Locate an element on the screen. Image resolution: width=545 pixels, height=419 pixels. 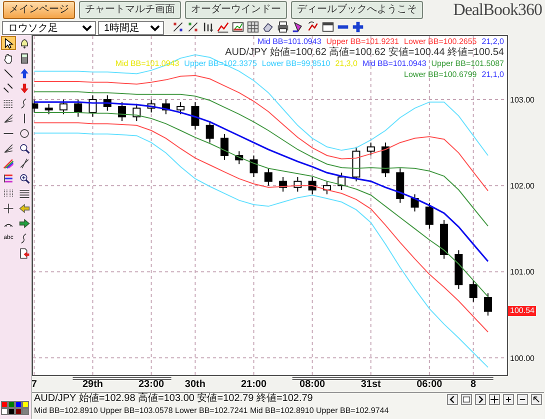
tab: チャートマルチ画面 is located at coordinates (130, 10).